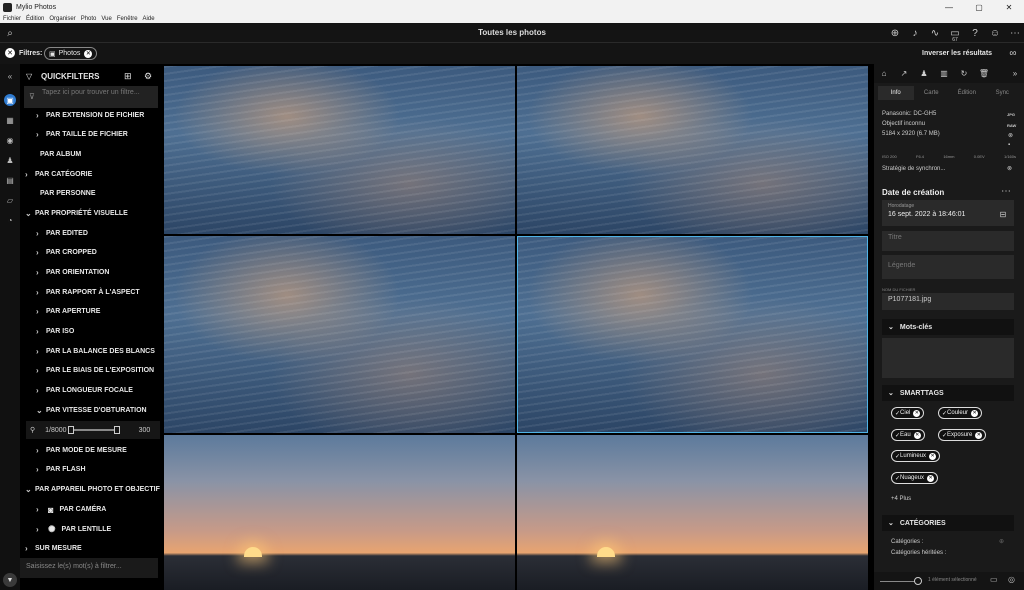 The height and width of the screenshot is (590, 1024). What do you see at coordinates (127, 19) in the screenshot?
I see `menu-fenetre: Fenêtre` at bounding box center [127, 19].